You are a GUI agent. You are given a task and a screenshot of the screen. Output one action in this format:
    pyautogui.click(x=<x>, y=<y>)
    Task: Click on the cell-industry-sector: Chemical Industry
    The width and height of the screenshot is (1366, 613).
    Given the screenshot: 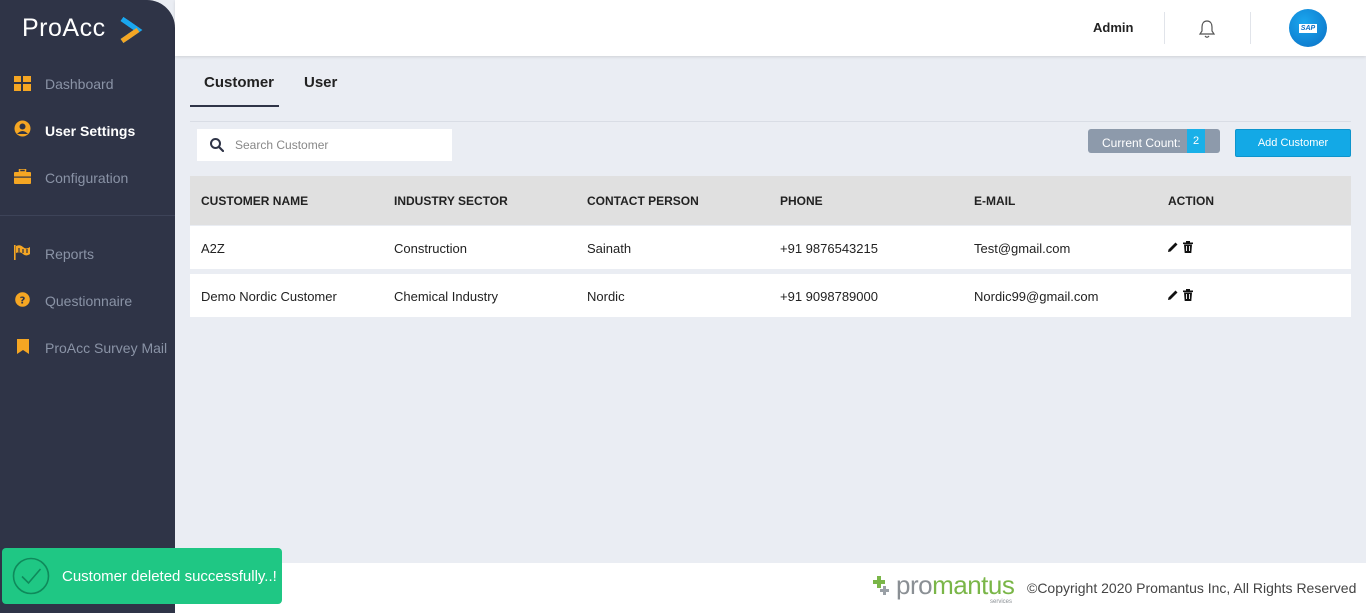 What is the action you would take?
    pyautogui.click(x=446, y=296)
    